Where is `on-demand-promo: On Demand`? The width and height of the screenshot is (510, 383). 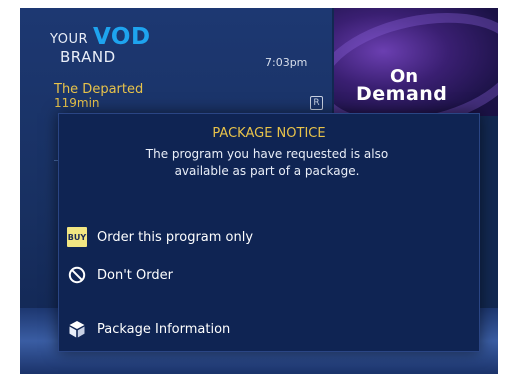
on-demand-promo: On Demand is located at coordinates (416, 62).